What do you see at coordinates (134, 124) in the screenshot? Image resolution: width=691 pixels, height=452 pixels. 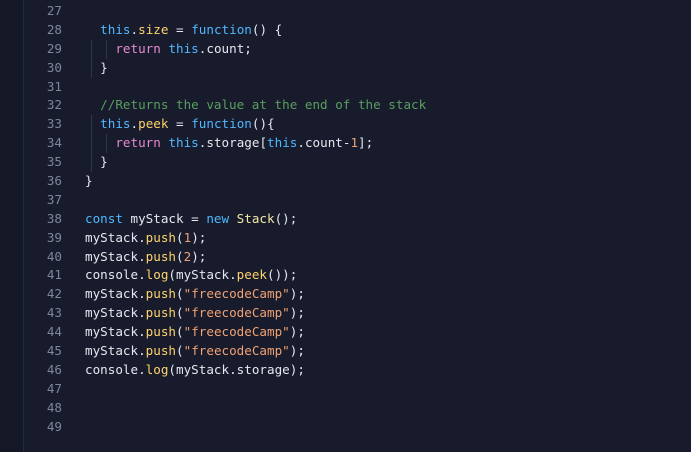 I see `code-token: .` at bounding box center [134, 124].